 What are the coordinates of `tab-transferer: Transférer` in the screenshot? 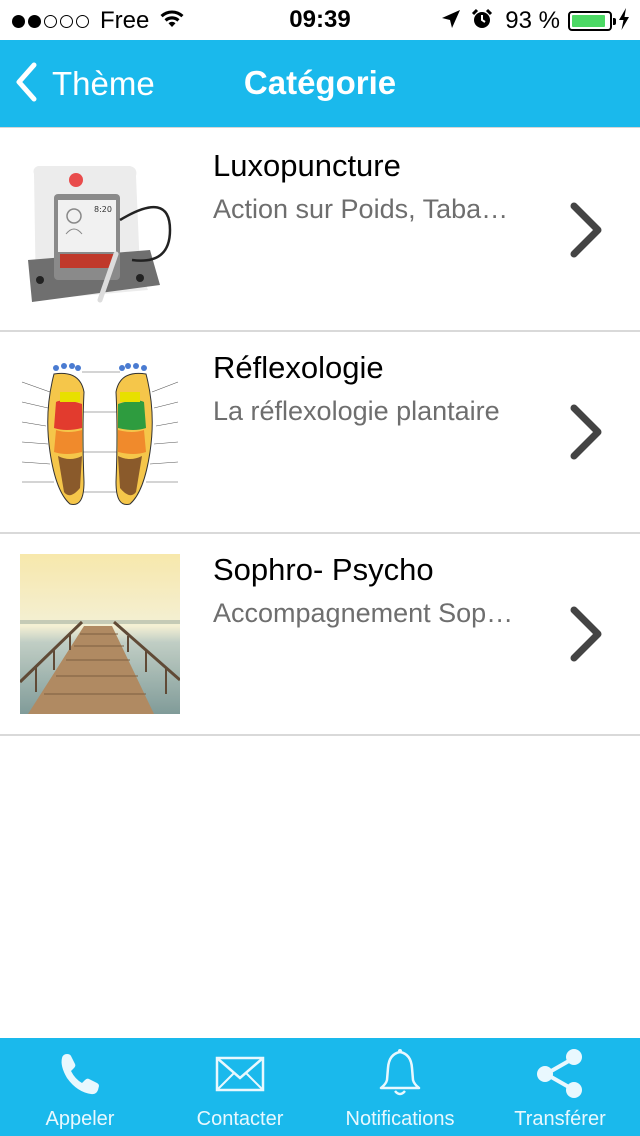 It's located at (560, 1087).